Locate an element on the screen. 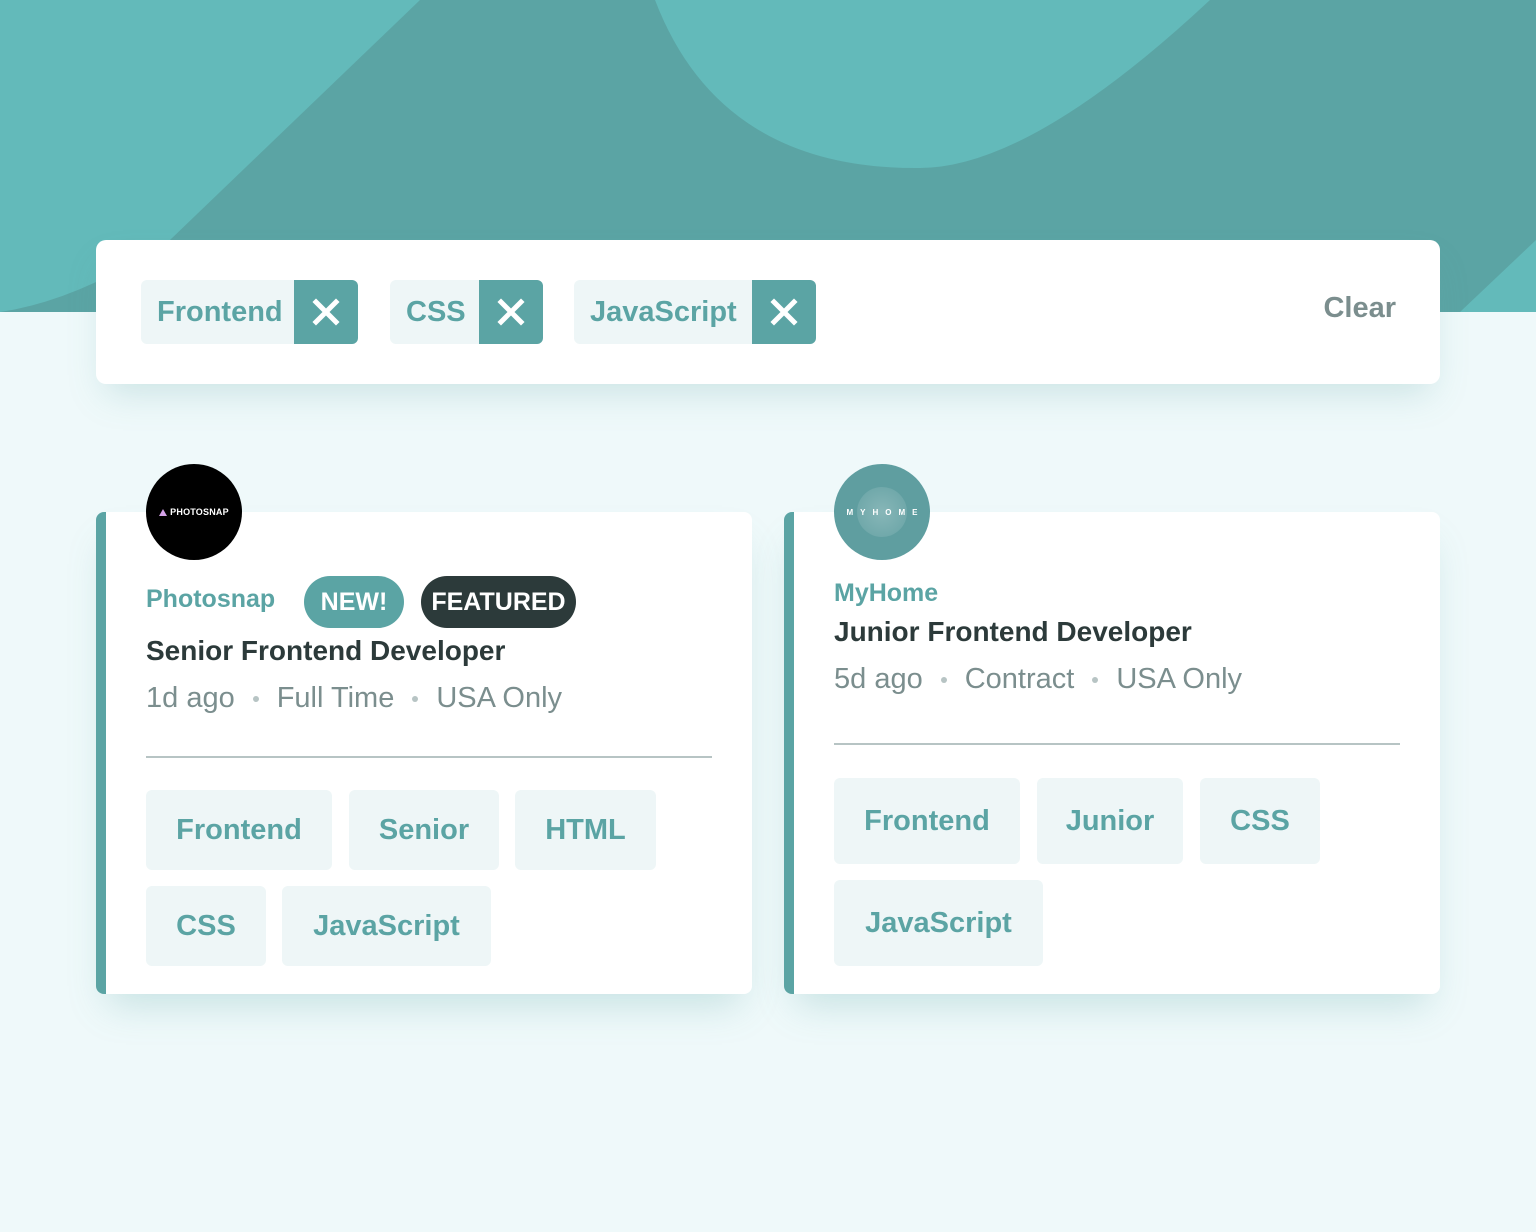 Image resolution: width=1536 pixels, height=1232 pixels. job-meta: 5d ago Contract USA Only is located at coordinates (1038, 679).